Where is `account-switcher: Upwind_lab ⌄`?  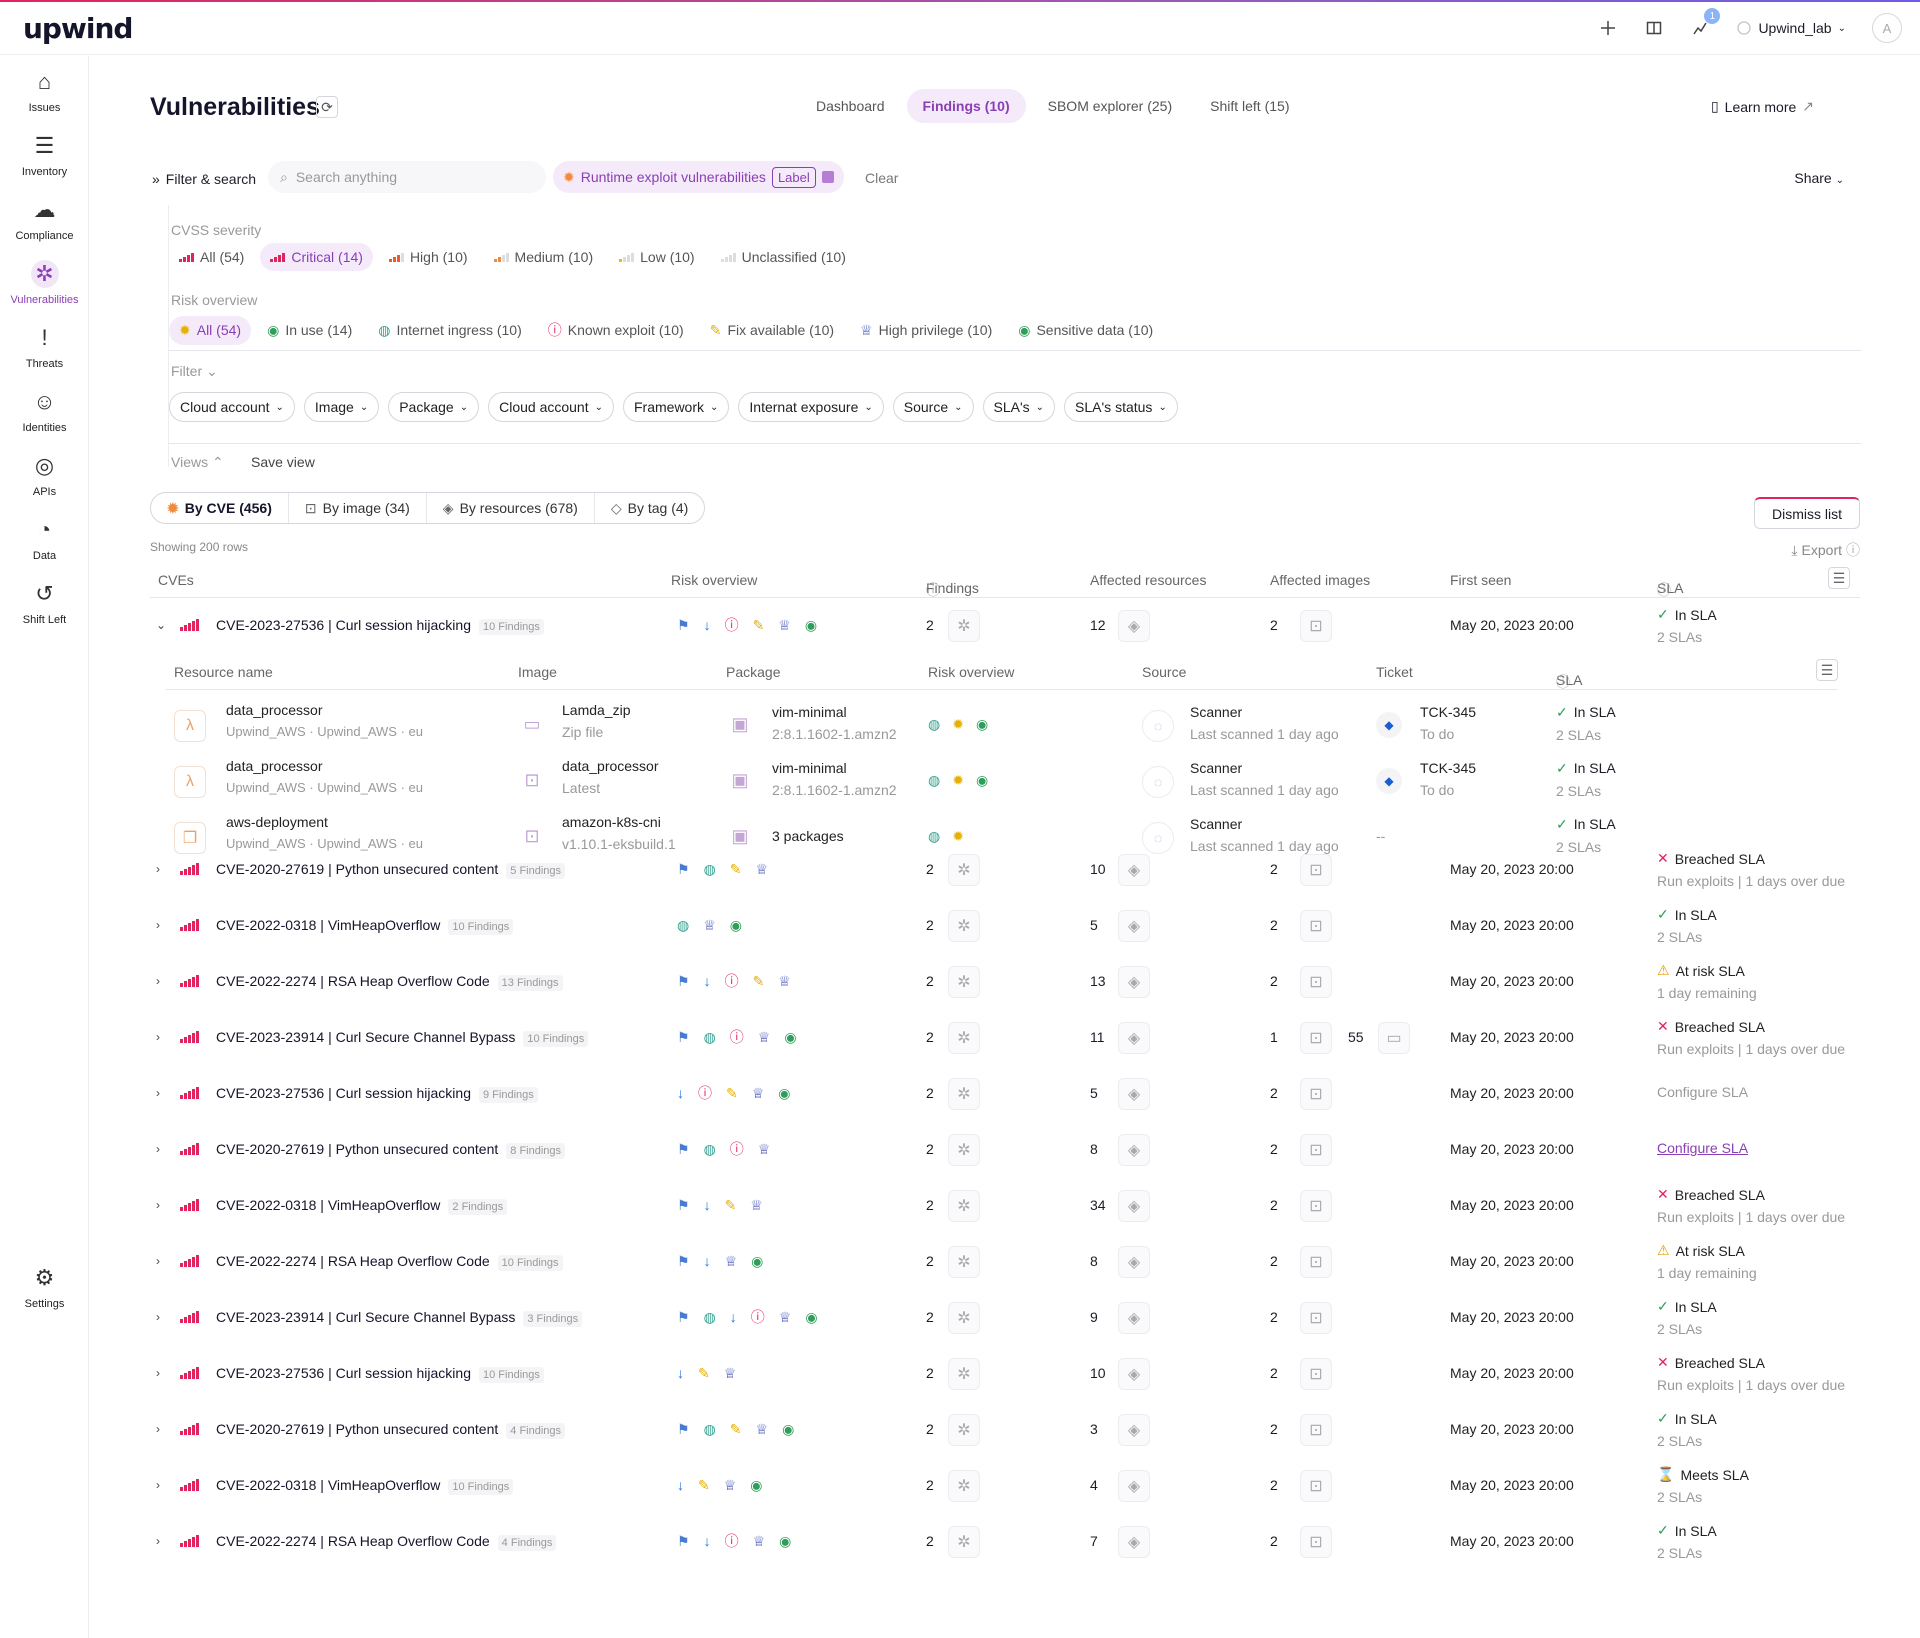
account-switcher: Upwind_lab ⌄ is located at coordinates (1791, 28).